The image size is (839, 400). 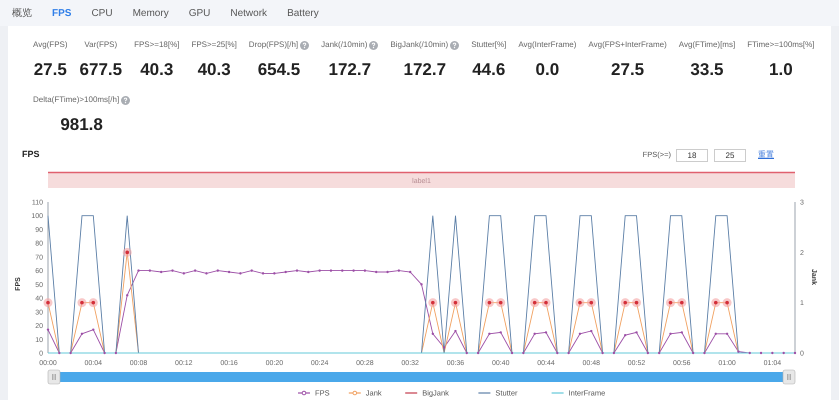 I want to click on metric-label: Avg(FPS+InterFrame), so click(x=627, y=45).